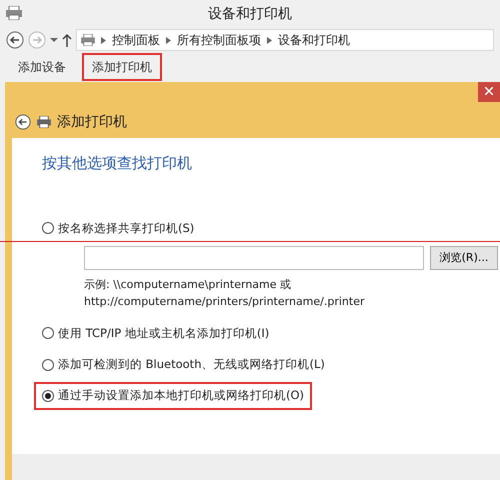  Describe the element at coordinates (136, 40) in the screenshot. I see `breadcrumb-item: 控制面板` at that location.